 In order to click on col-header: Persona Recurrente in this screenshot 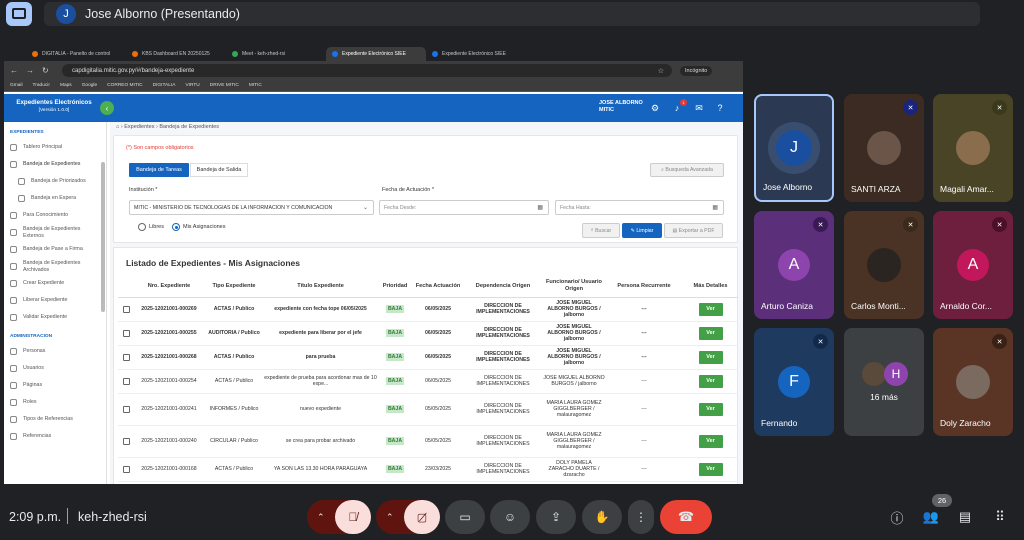, I will do `click(644, 286)`.